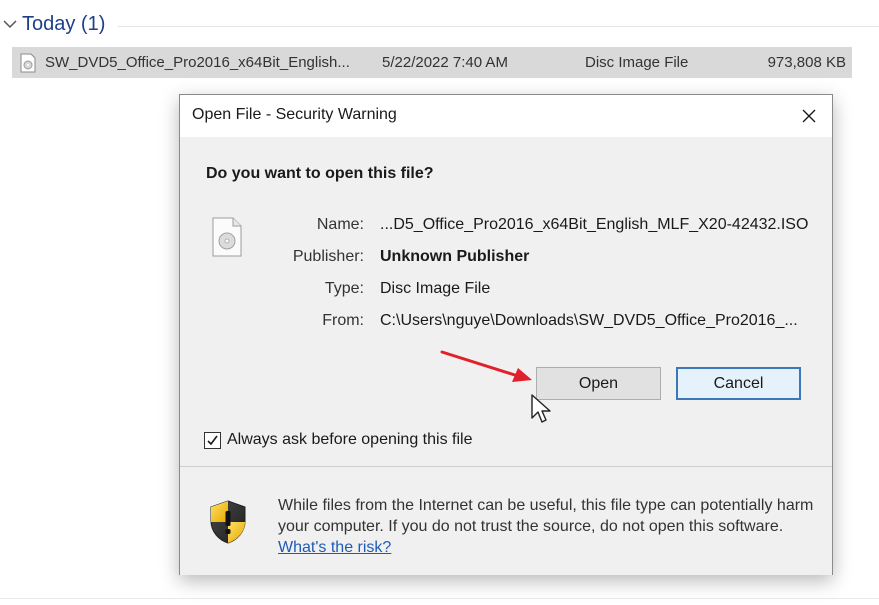  I want to click on always-ask-label: Always ask before opening this file, so click(350, 439).